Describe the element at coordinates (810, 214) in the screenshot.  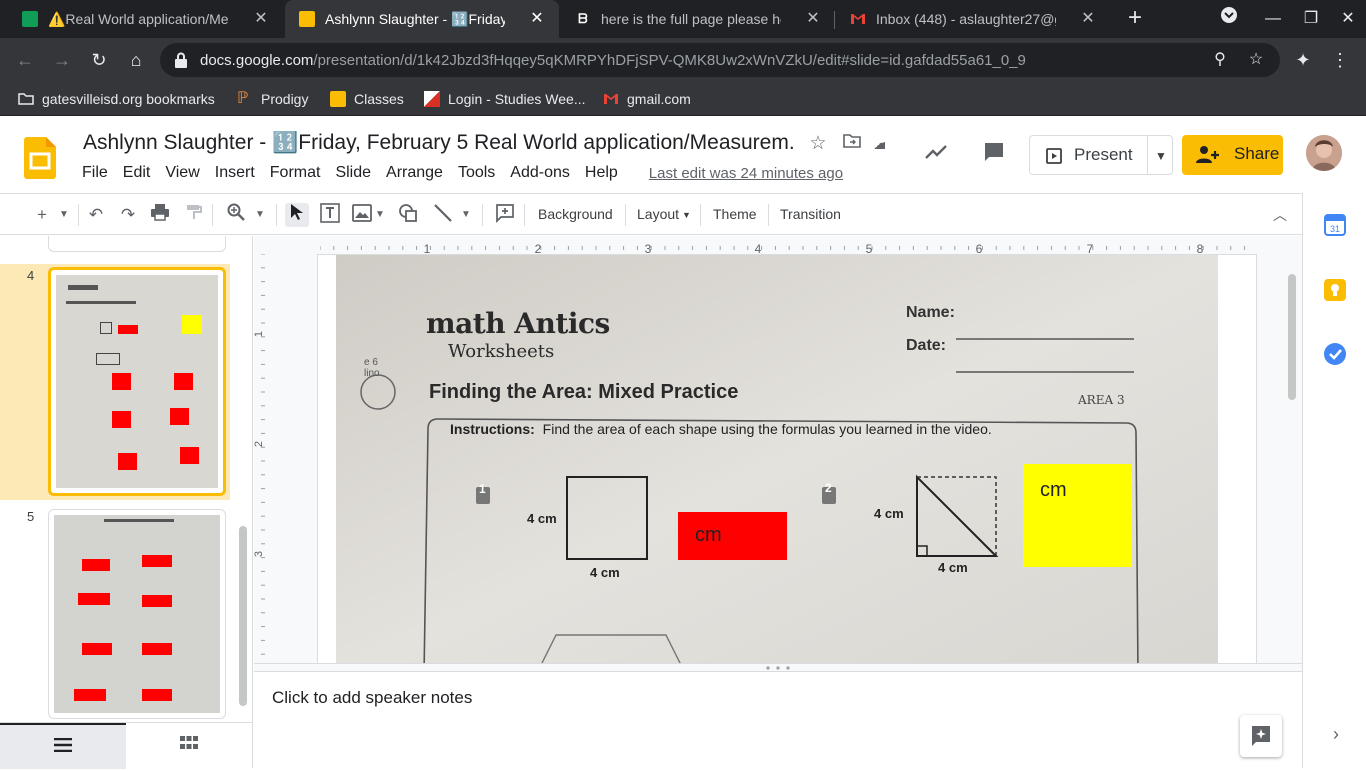
I see `transition-button: Transition` at that location.